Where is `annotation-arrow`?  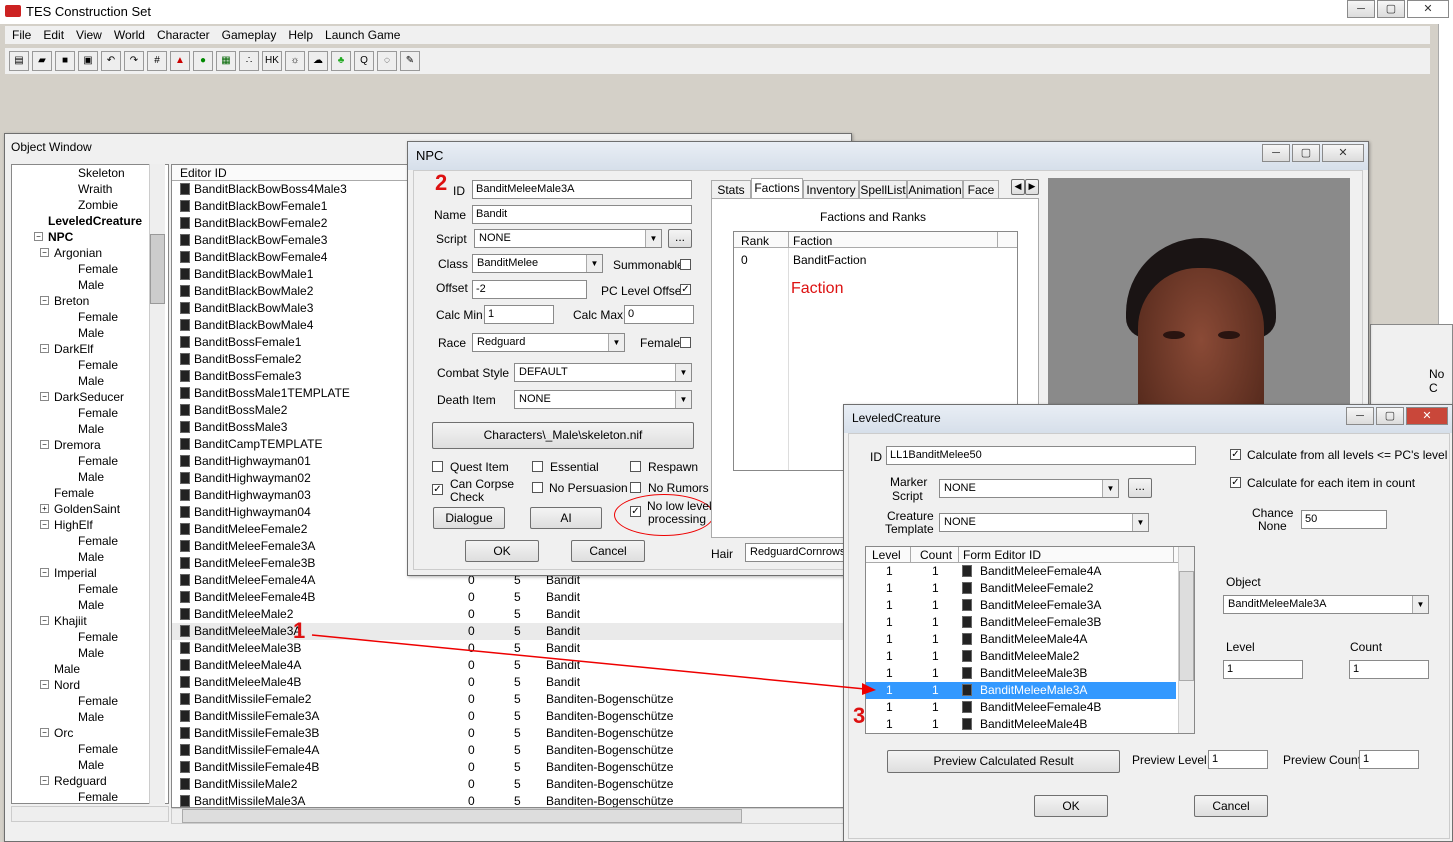
annotation-arrow is located at coordinates (593, 664).